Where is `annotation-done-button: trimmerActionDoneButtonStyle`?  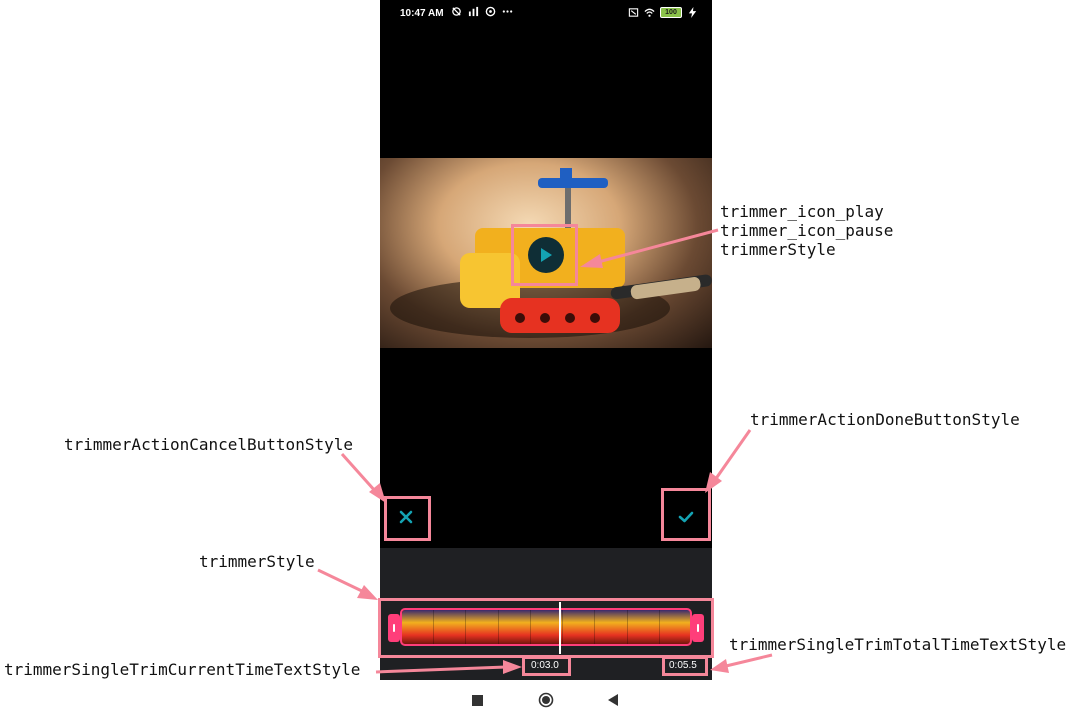 annotation-done-button: trimmerActionDoneButtonStyle is located at coordinates (885, 419).